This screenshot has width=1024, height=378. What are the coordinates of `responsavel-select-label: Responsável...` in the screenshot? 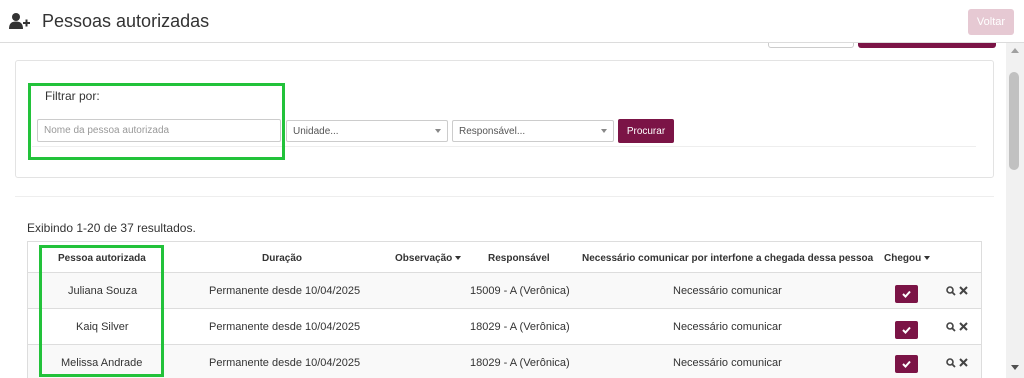 It's located at (492, 131).